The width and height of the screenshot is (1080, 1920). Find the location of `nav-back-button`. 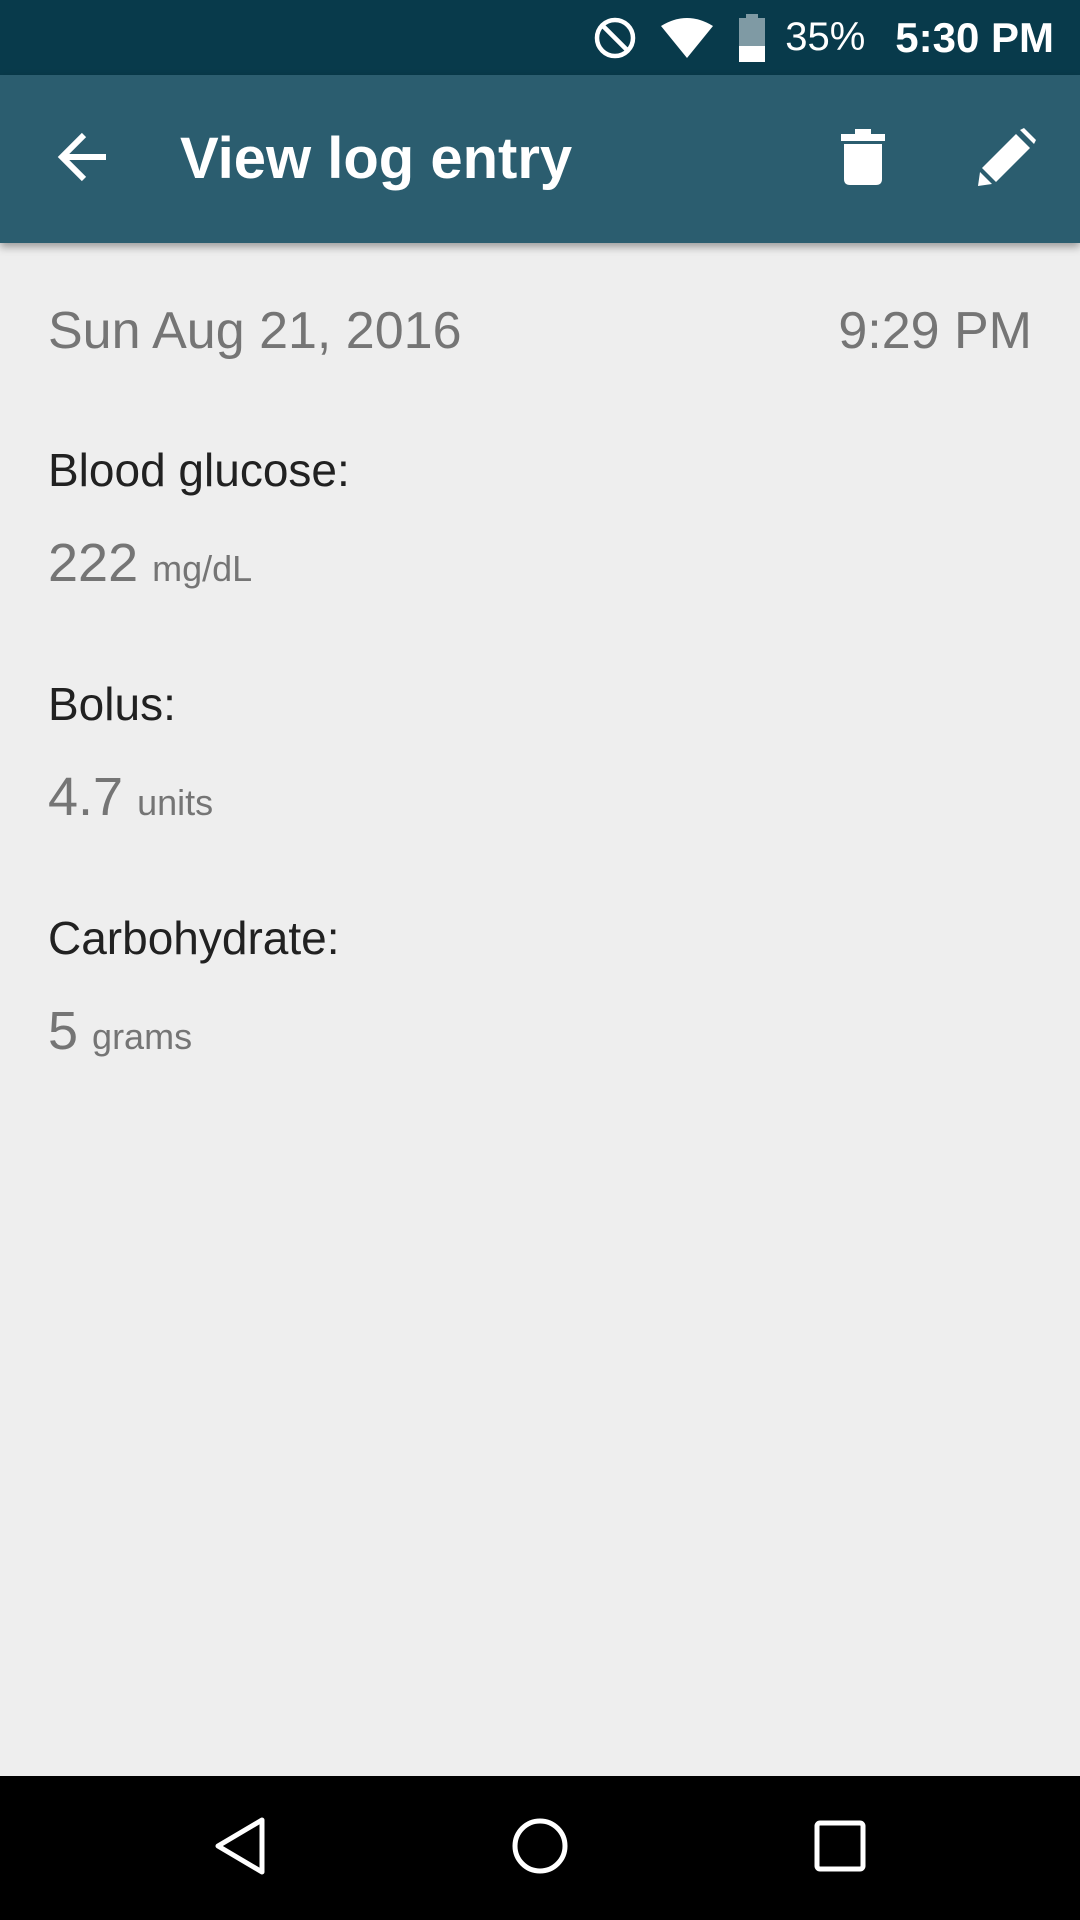

nav-back-button is located at coordinates (240, 1848).